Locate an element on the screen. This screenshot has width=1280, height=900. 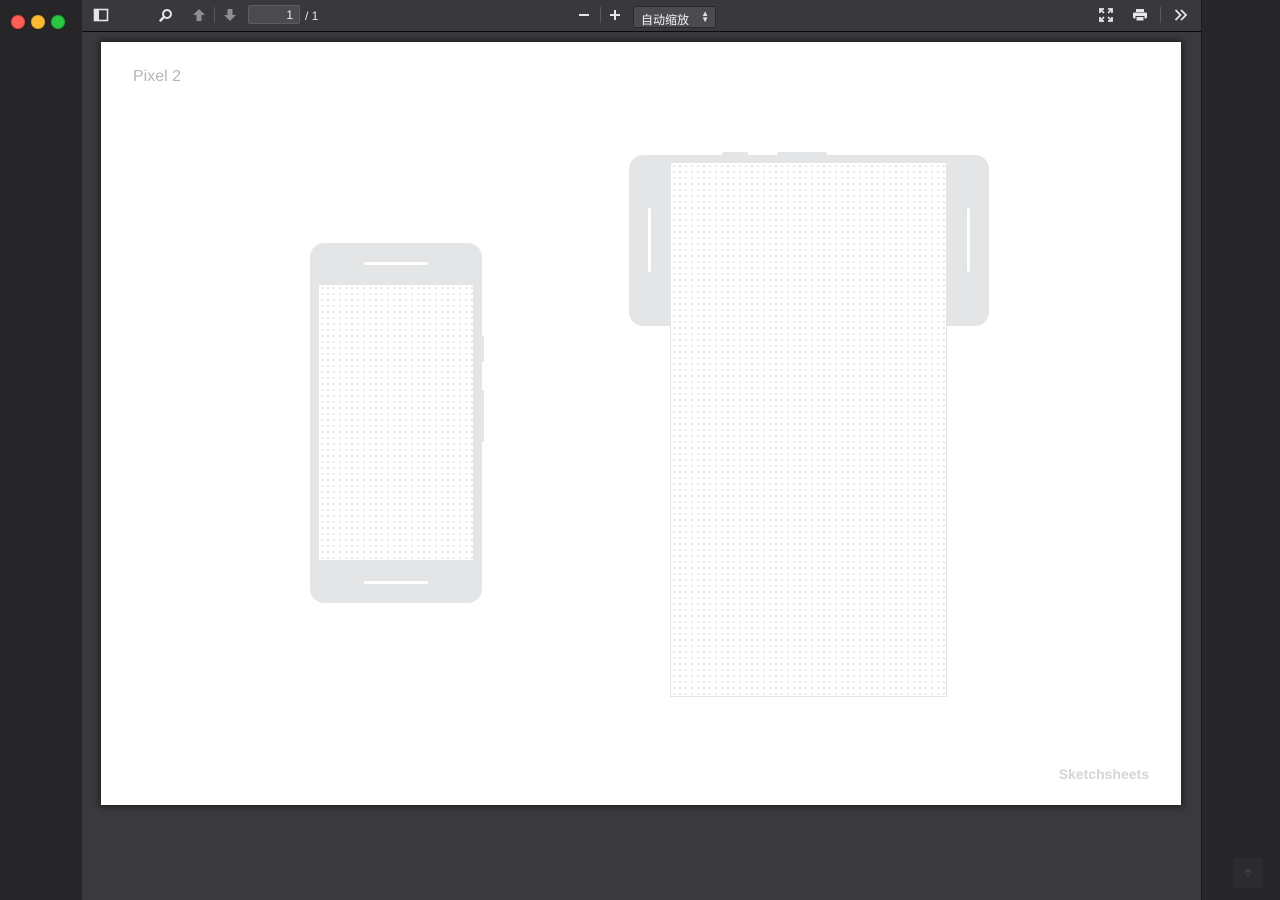
sidebar-toggle-button is located at coordinates (101, 15).